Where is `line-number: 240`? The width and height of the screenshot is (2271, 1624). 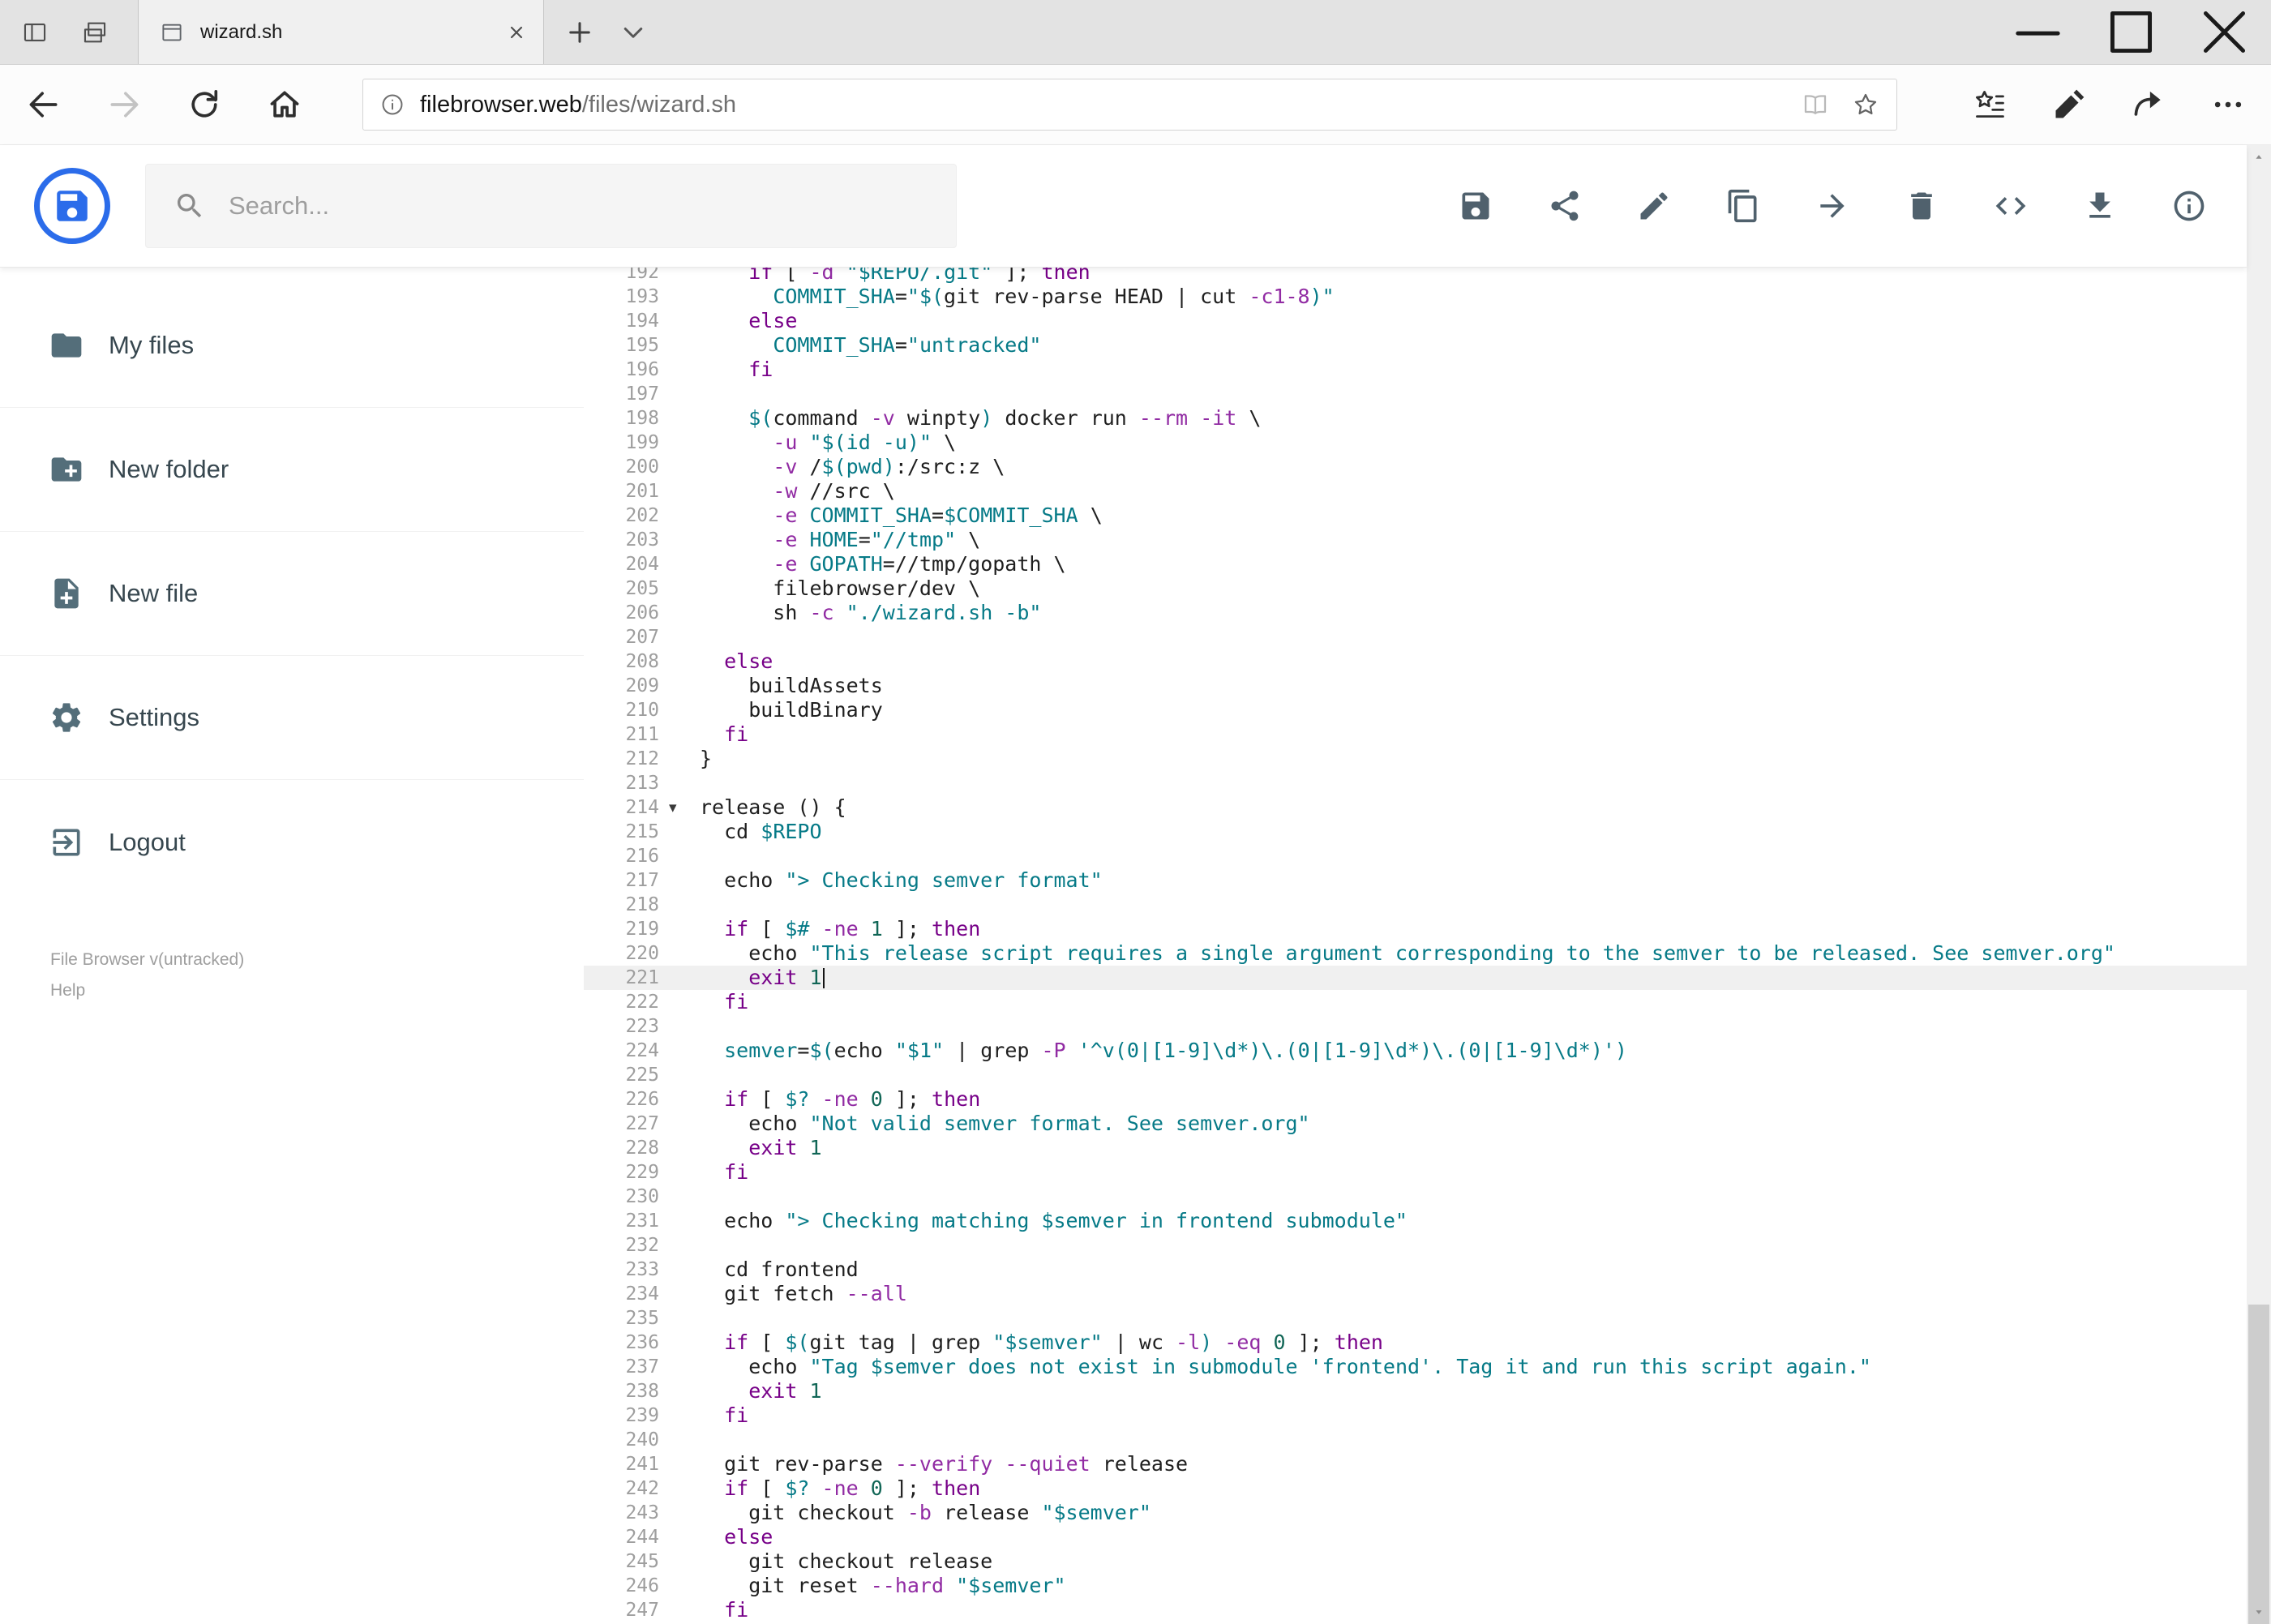
line-number: 240 is located at coordinates (621, 1440).